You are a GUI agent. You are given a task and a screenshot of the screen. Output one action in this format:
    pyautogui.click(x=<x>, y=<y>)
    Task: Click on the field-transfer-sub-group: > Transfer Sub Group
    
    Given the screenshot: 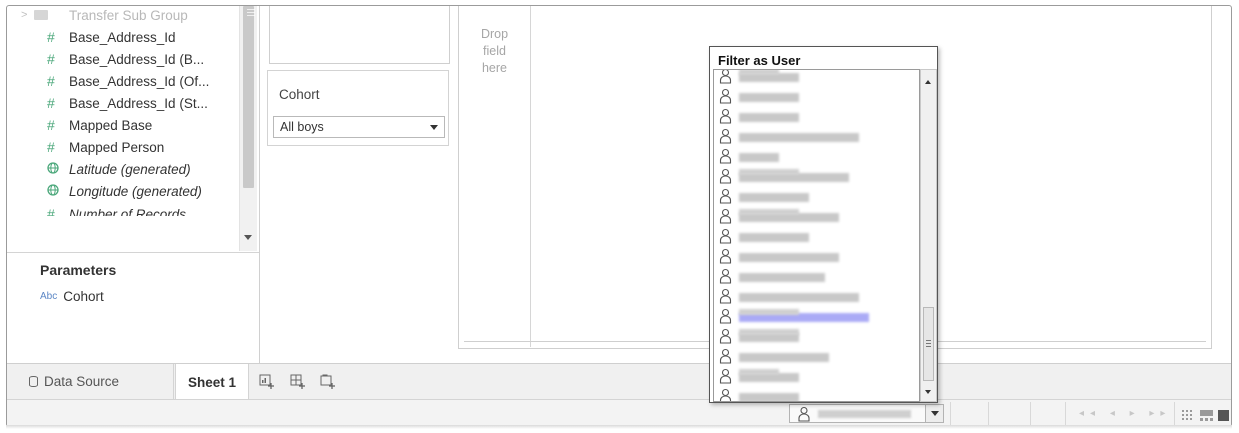 What is the action you would take?
    pyautogui.click(x=123, y=16)
    